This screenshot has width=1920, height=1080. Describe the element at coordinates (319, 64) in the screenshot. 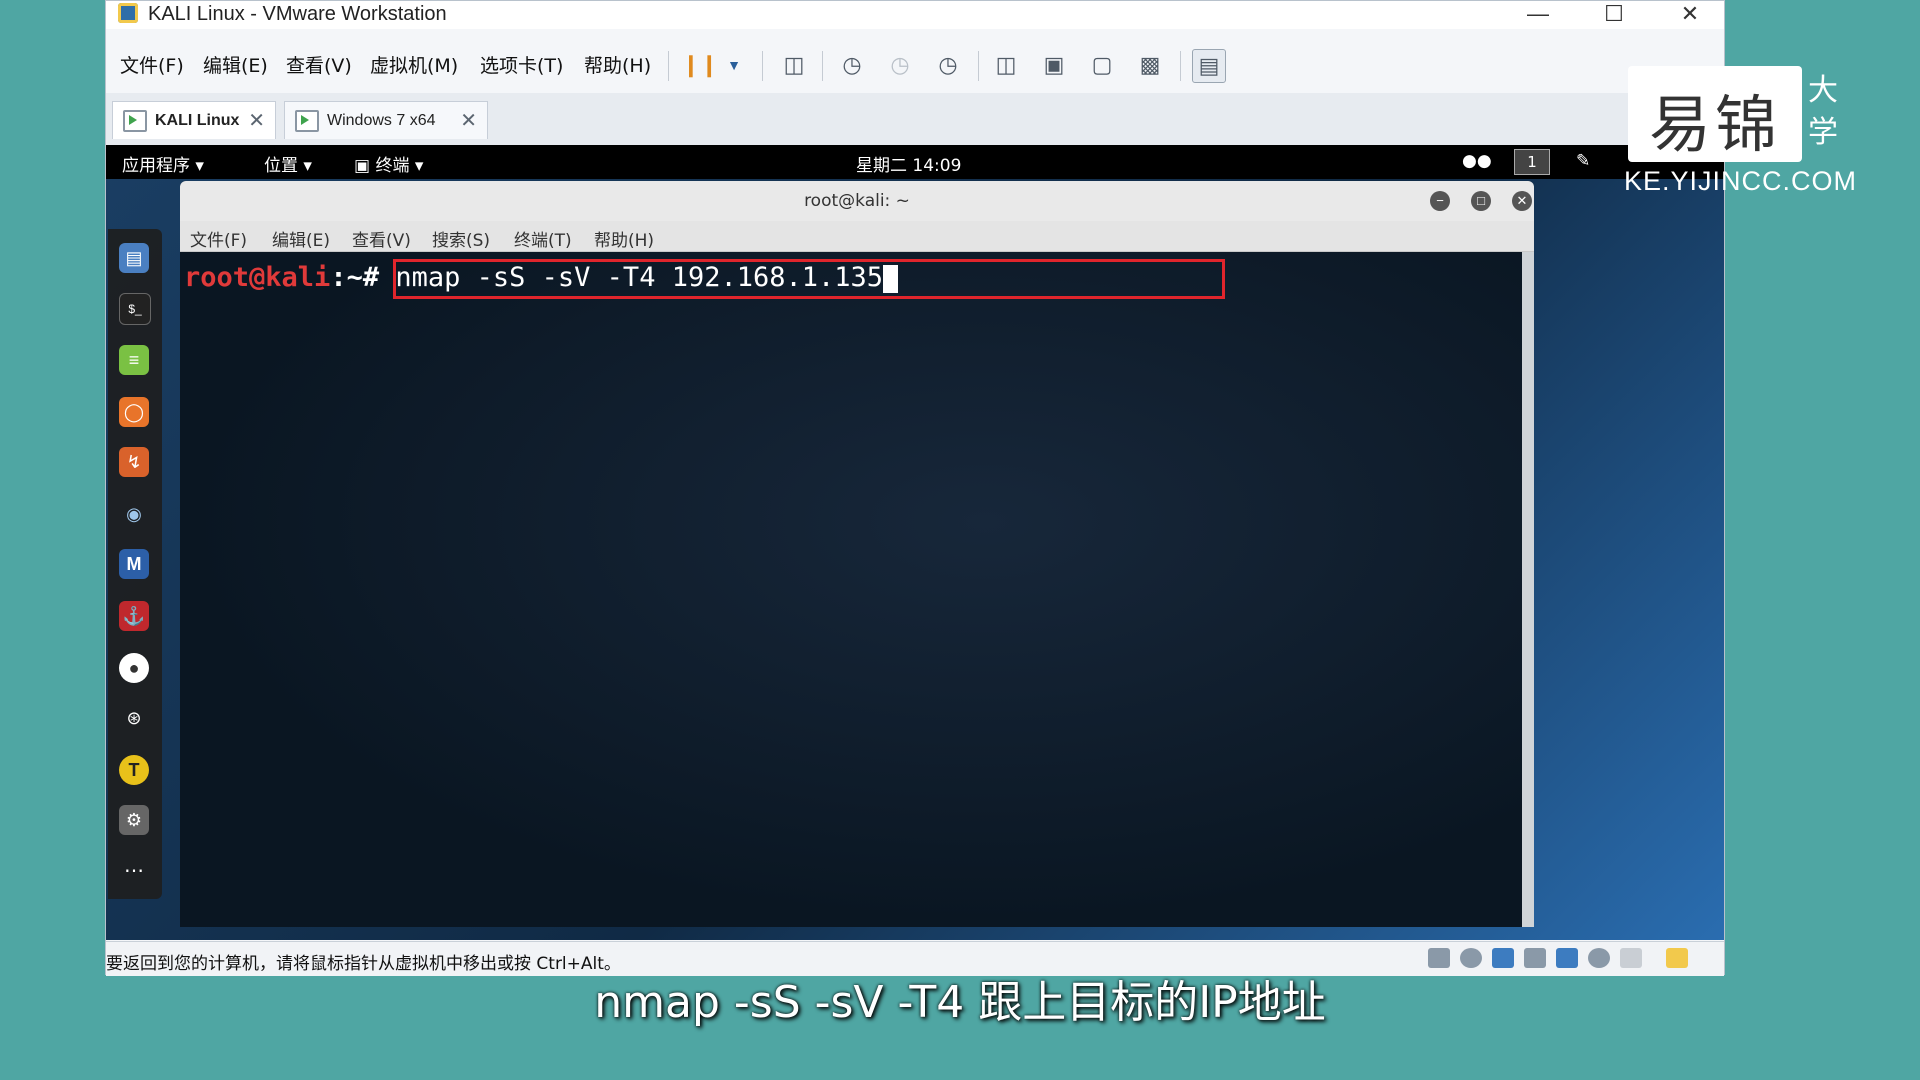

I see `menu-view: 查看(V)` at that location.